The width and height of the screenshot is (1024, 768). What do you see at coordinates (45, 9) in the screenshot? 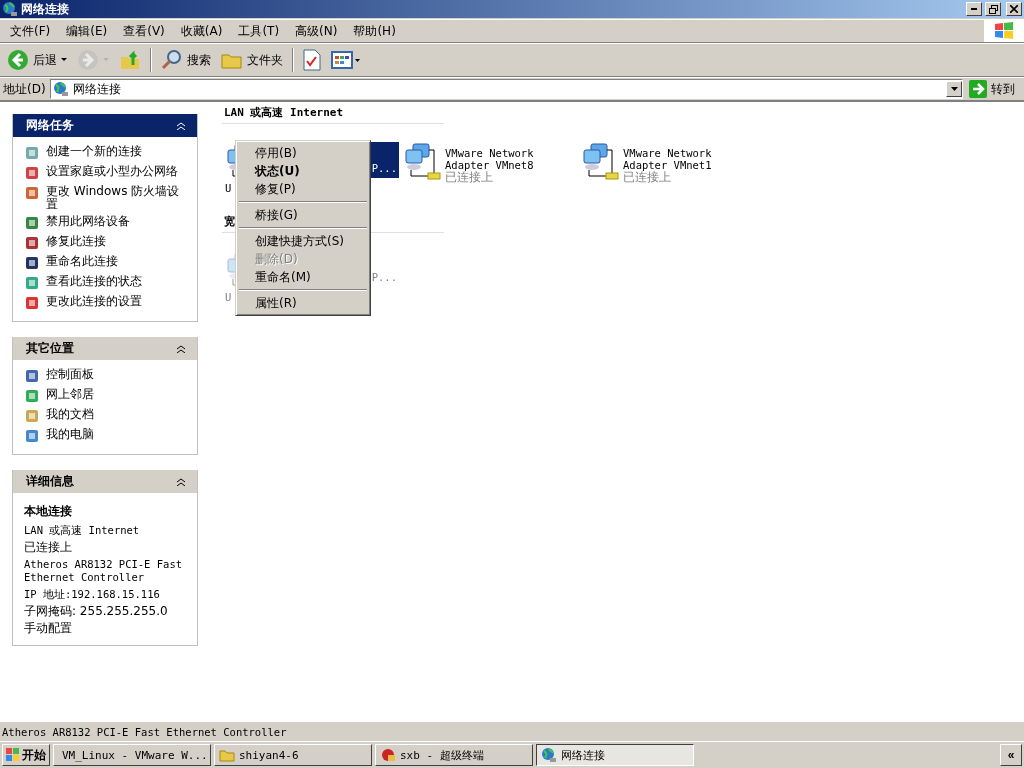
I see `window-title: 网络连接` at bounding box center [45, 9].